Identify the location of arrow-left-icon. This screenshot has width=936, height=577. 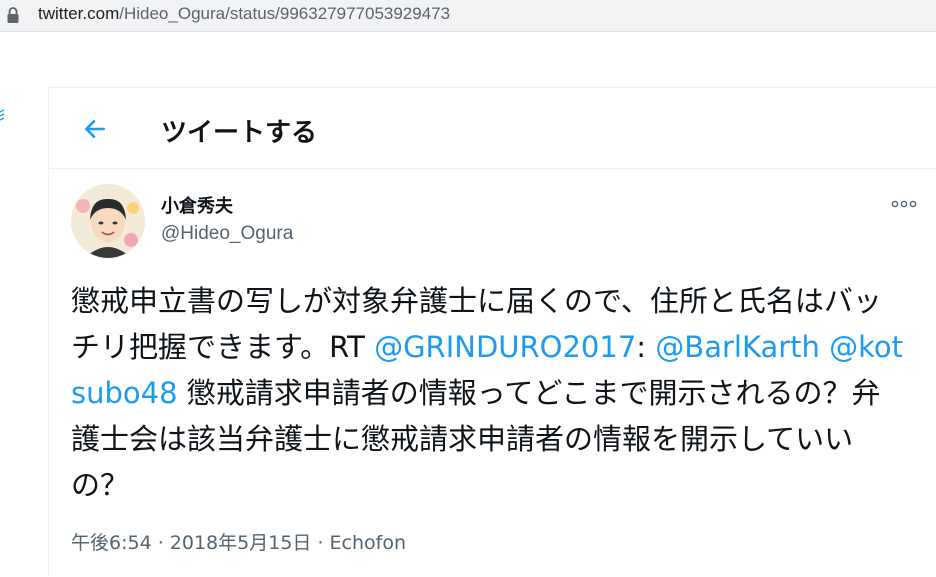
(95, 129).